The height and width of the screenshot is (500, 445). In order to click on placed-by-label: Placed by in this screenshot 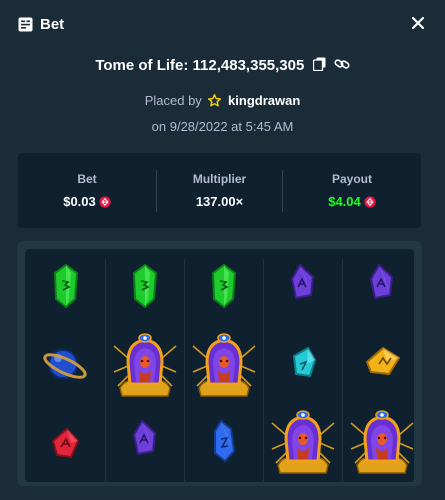, I will do `click(173, 100)`.